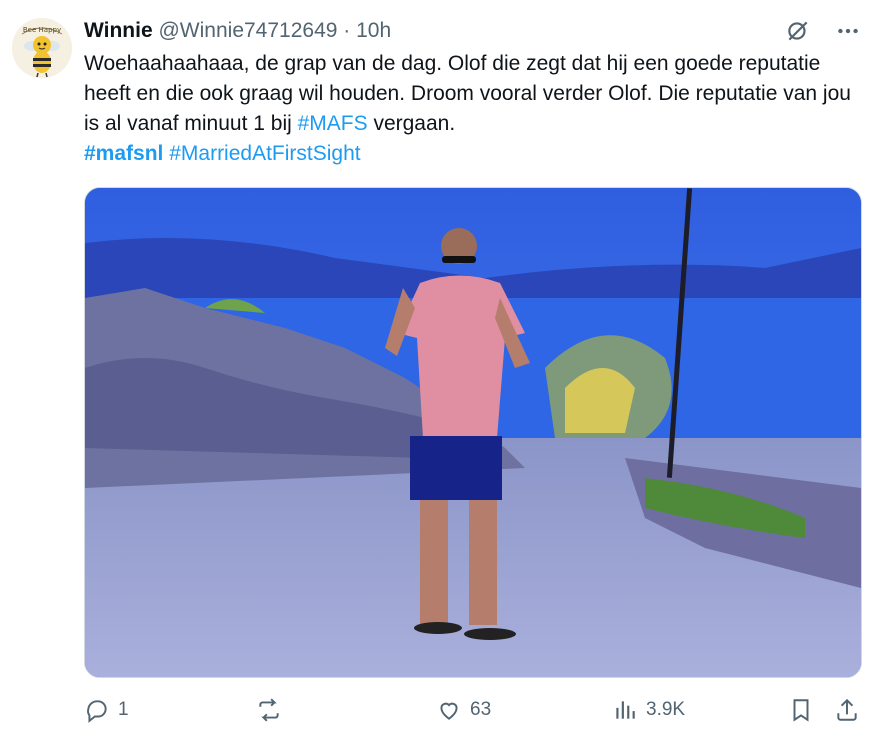 Image resolution: width=881 pixels, height=733 pixels. I want to click on hashtag-married-at-first-sight: #MarriedAtFirstSight, so click(264, 153).